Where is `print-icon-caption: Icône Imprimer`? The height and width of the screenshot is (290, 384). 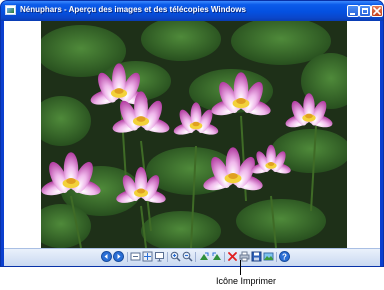
print-icon-caption: Icône Imprimer is located at coordinates (246, 281).